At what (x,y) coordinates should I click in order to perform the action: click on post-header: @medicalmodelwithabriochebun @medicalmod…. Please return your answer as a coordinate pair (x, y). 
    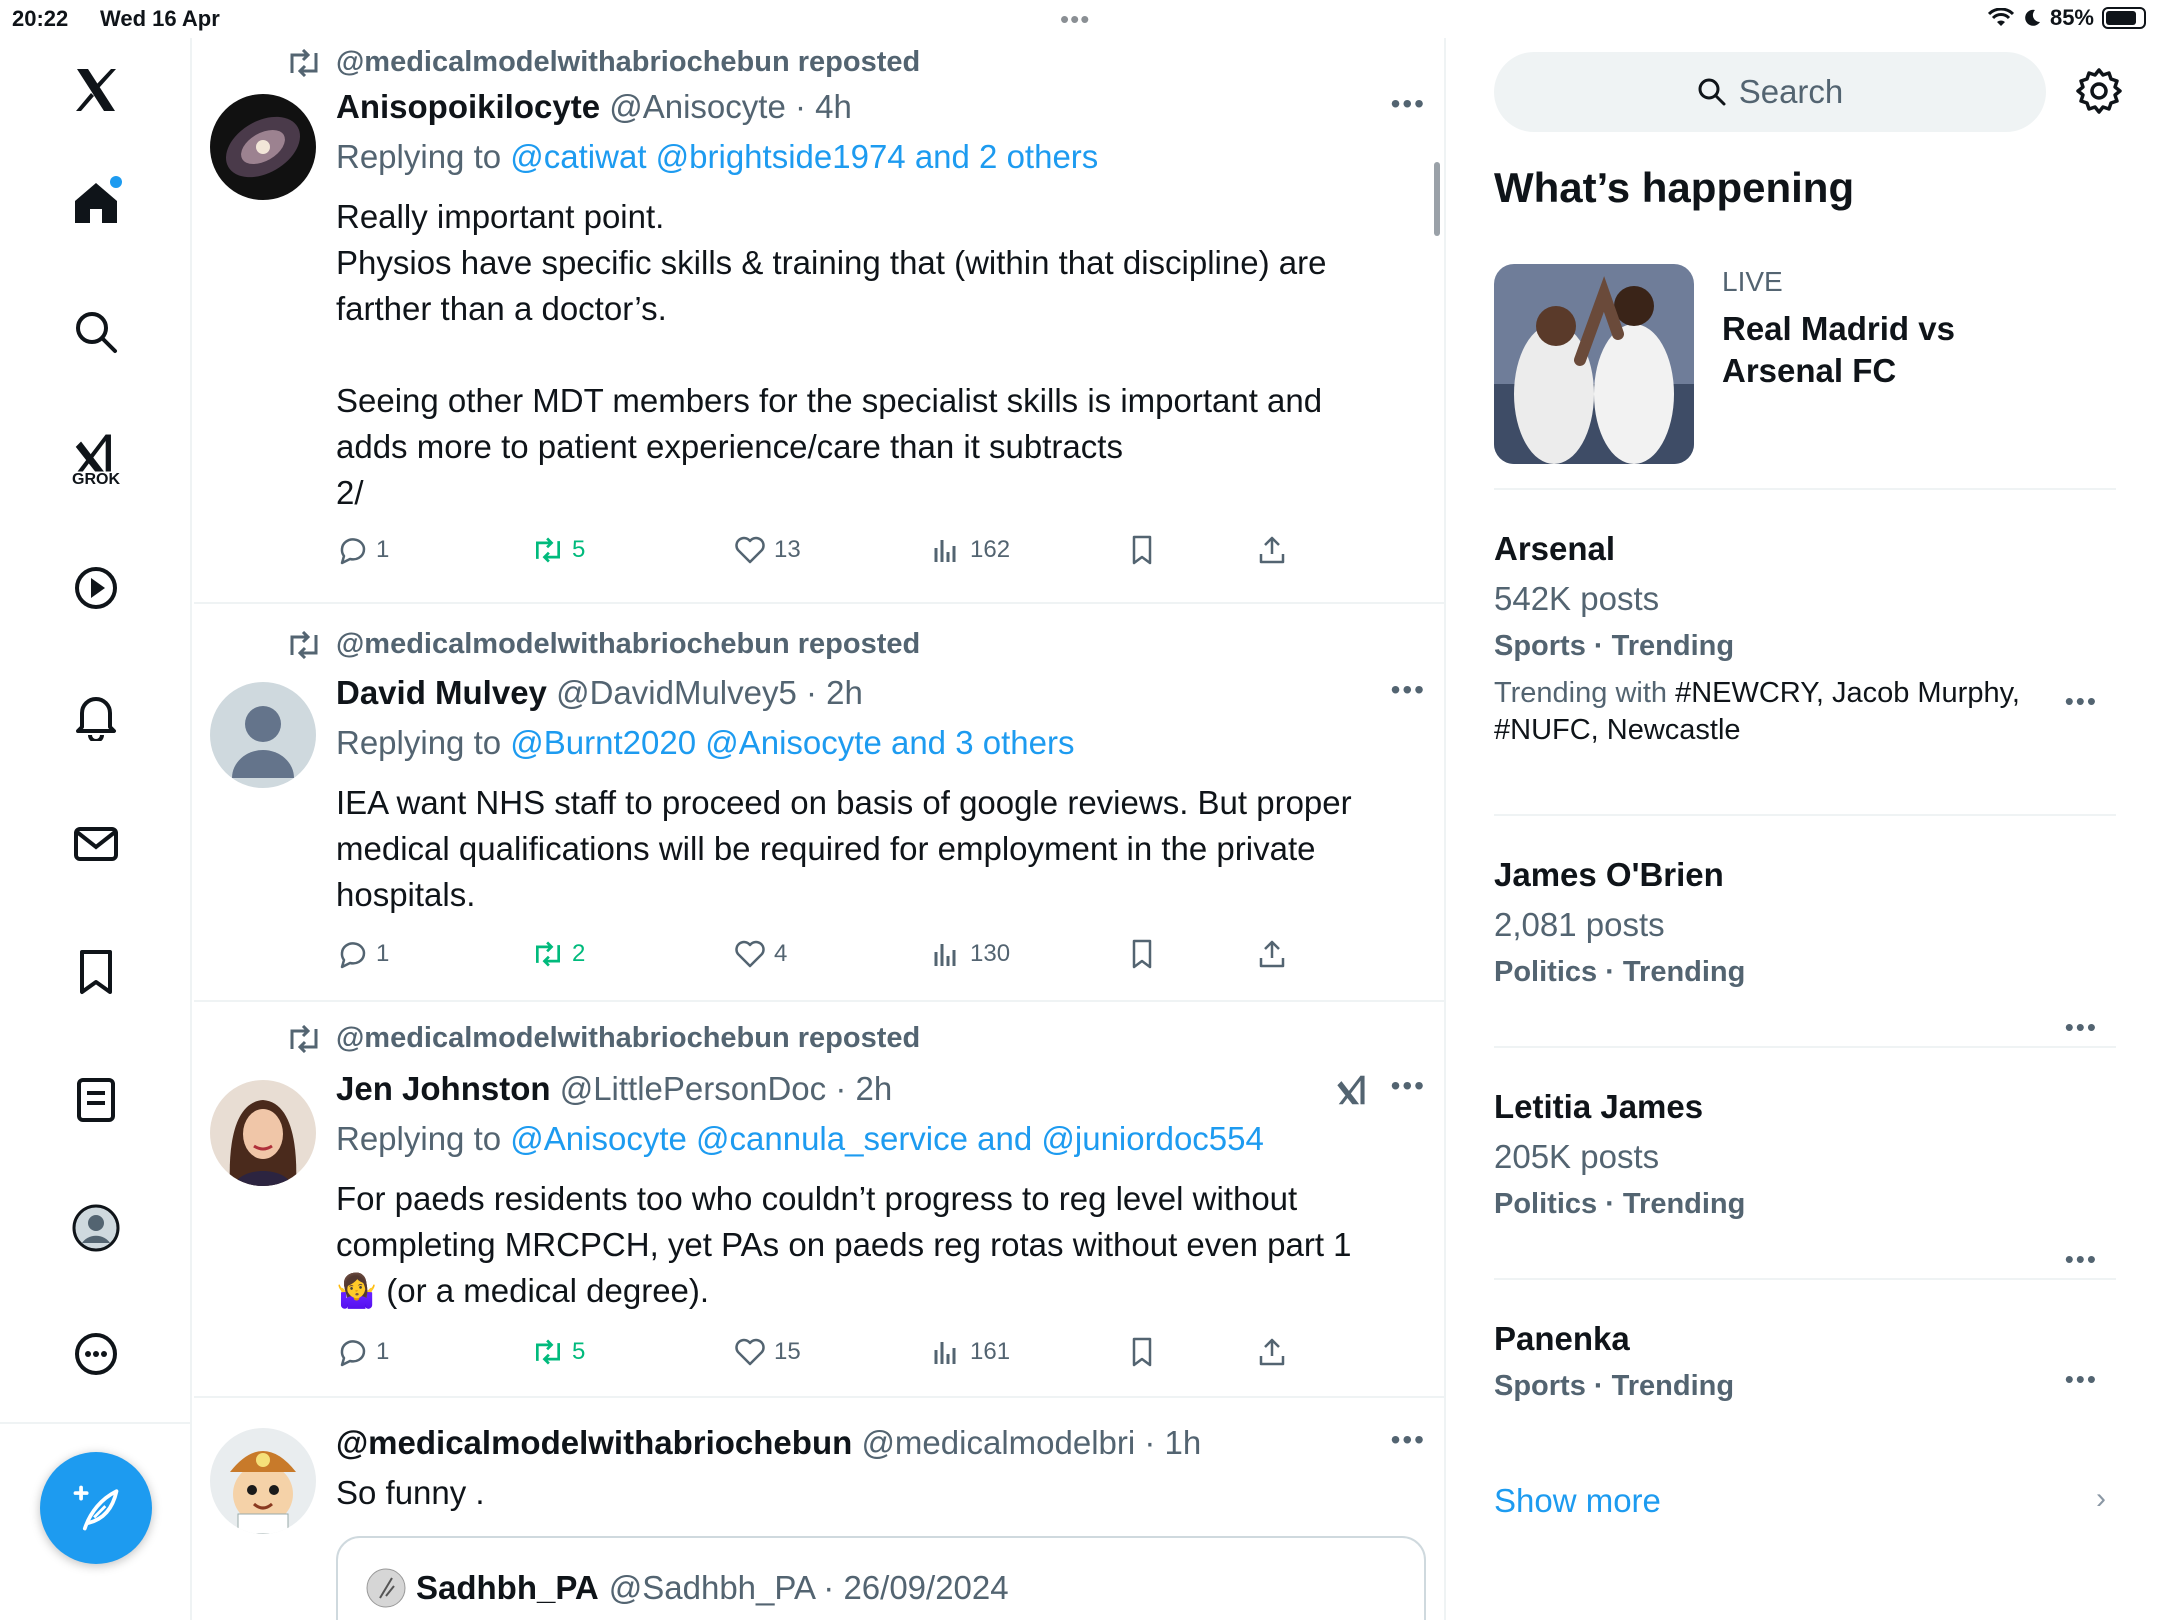
    Looking at the image, I should click on (768, 1443).